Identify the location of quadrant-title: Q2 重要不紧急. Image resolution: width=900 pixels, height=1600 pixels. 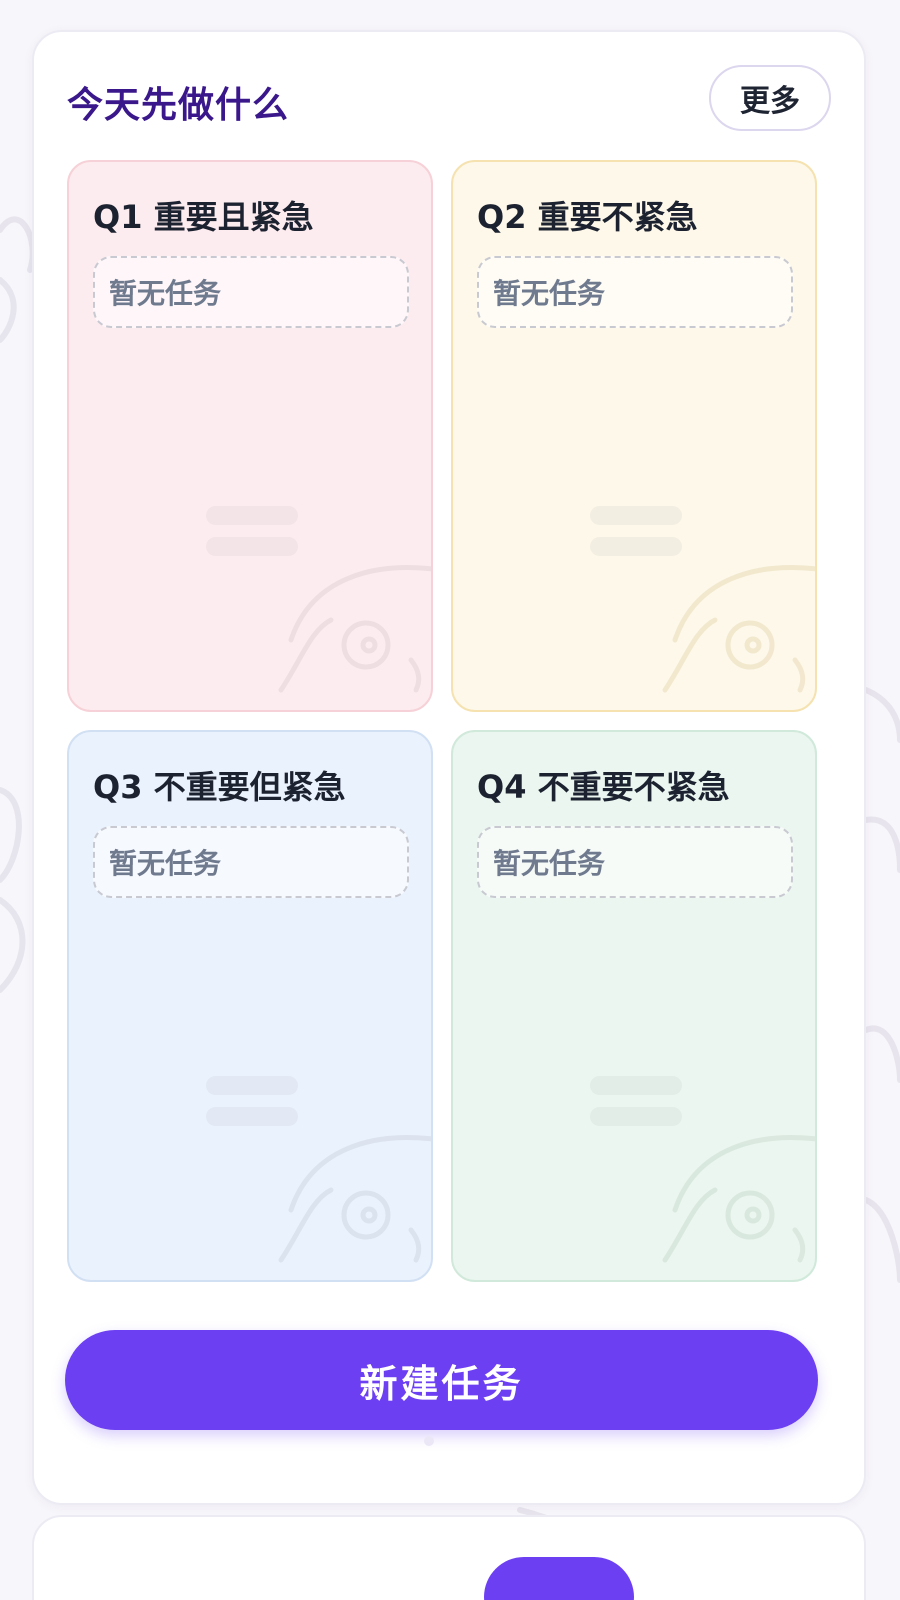
(587, 217).